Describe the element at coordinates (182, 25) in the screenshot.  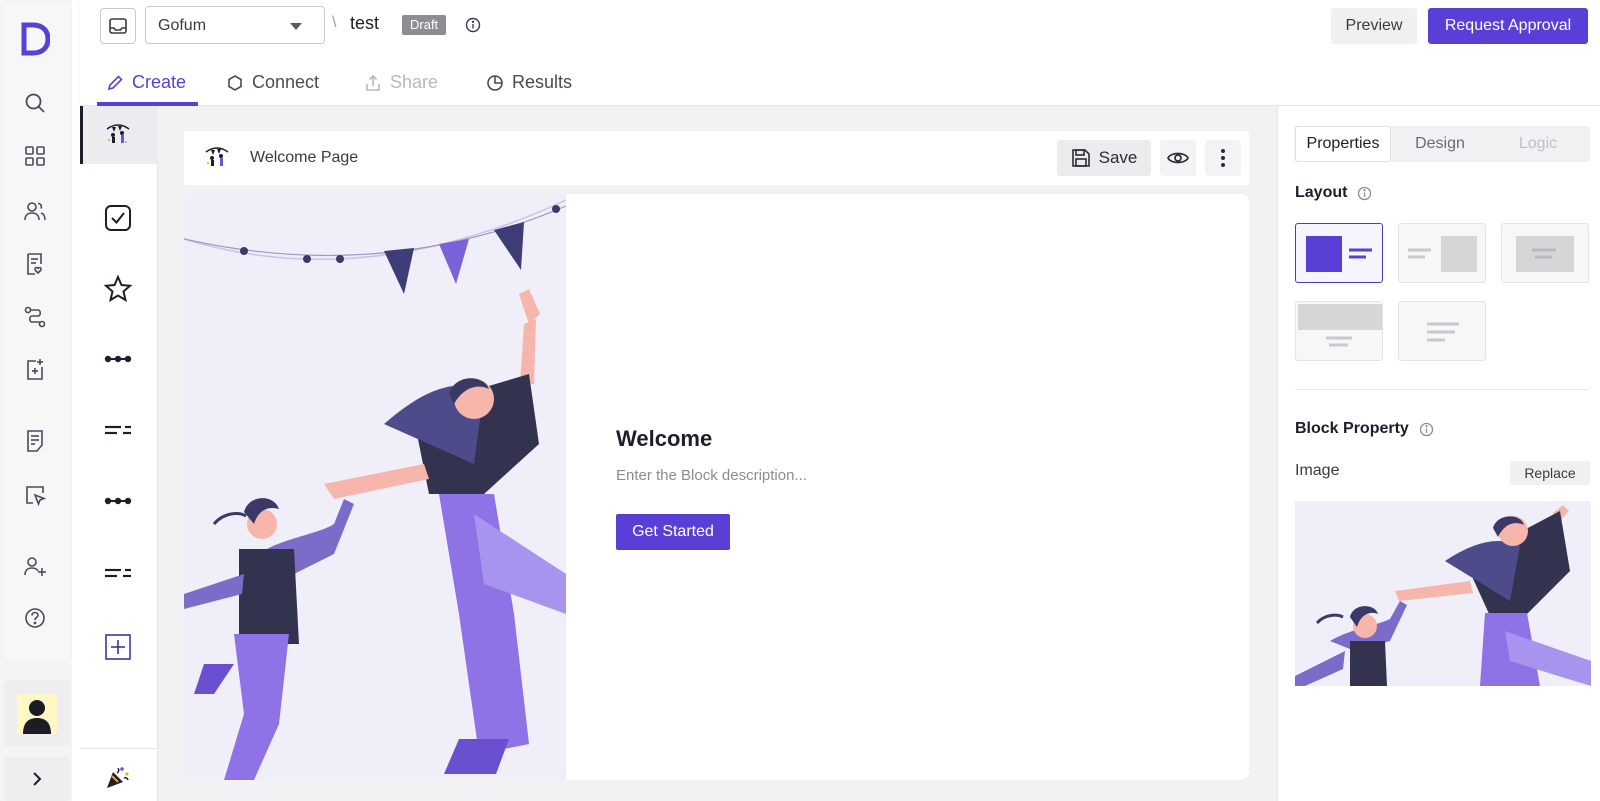
I see `workspace-select-value: Gofum` at that location.